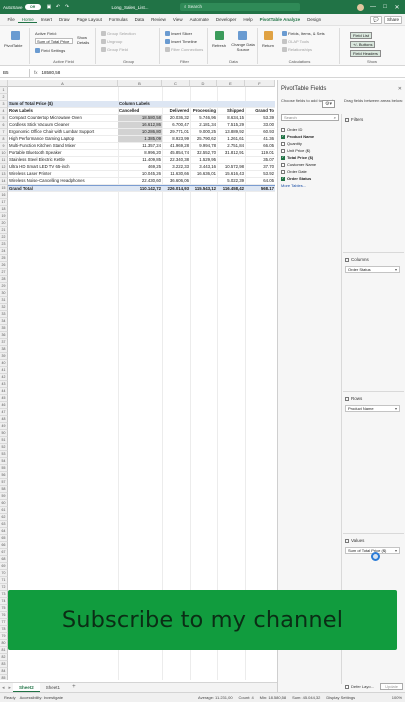 This screenshot has height=720, width=405. What do you see at coordinates (4, 419) in the screenshot?
I see `row-header: 48` at bounding box center [4, 419].